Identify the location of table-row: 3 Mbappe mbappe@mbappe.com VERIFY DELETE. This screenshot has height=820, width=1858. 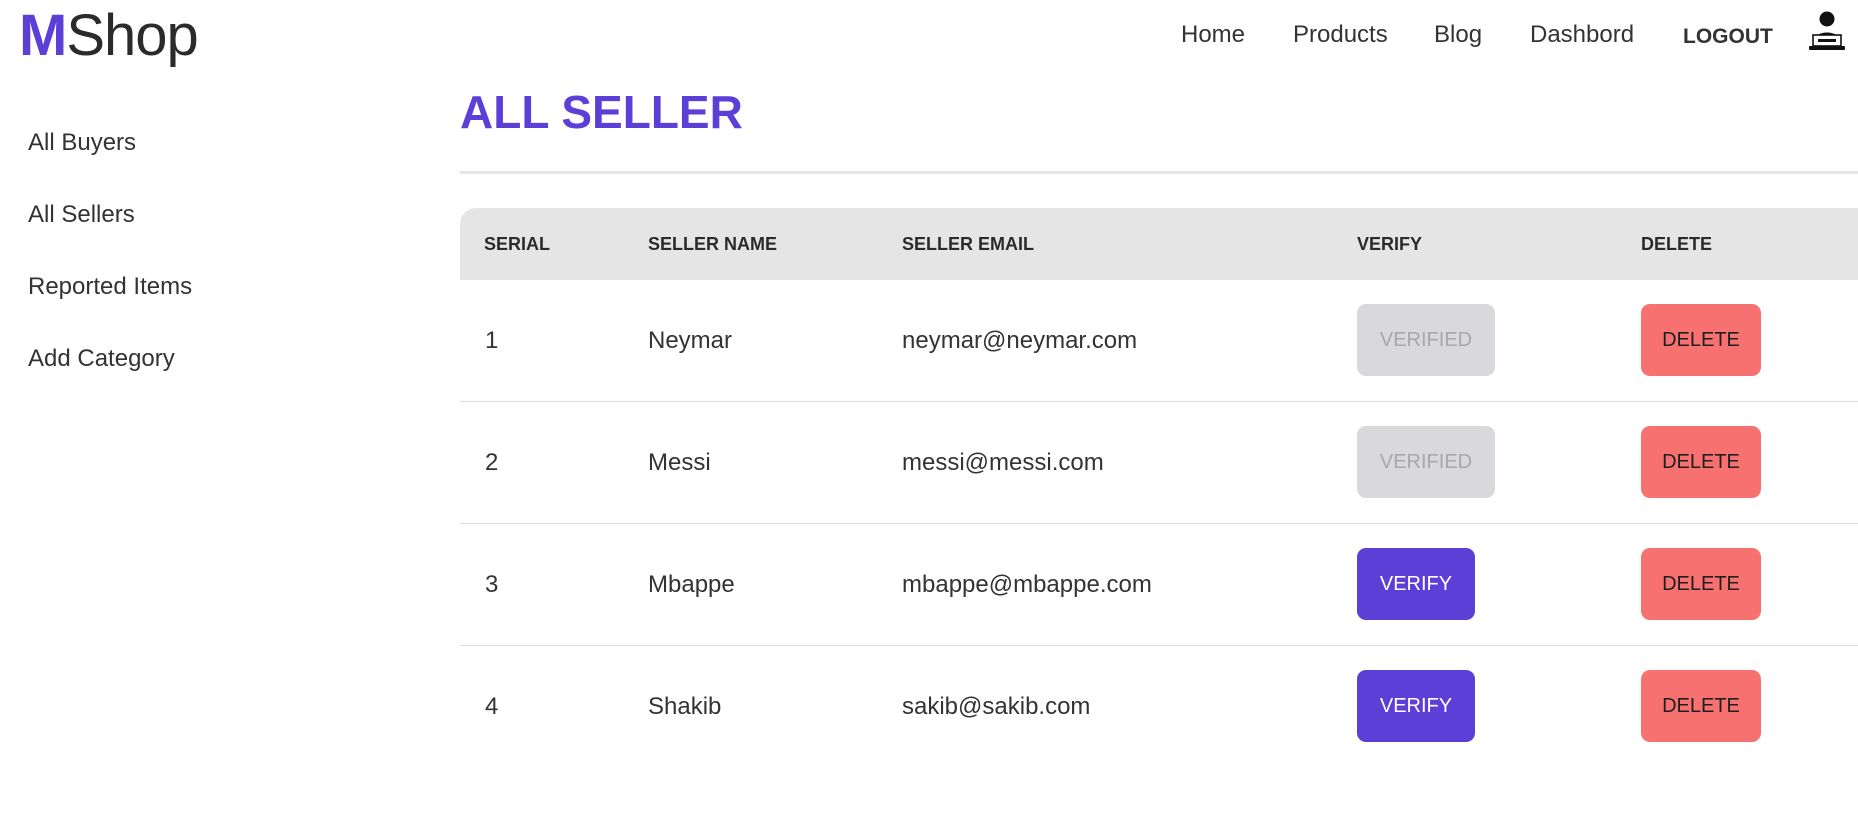
(1159, 585).